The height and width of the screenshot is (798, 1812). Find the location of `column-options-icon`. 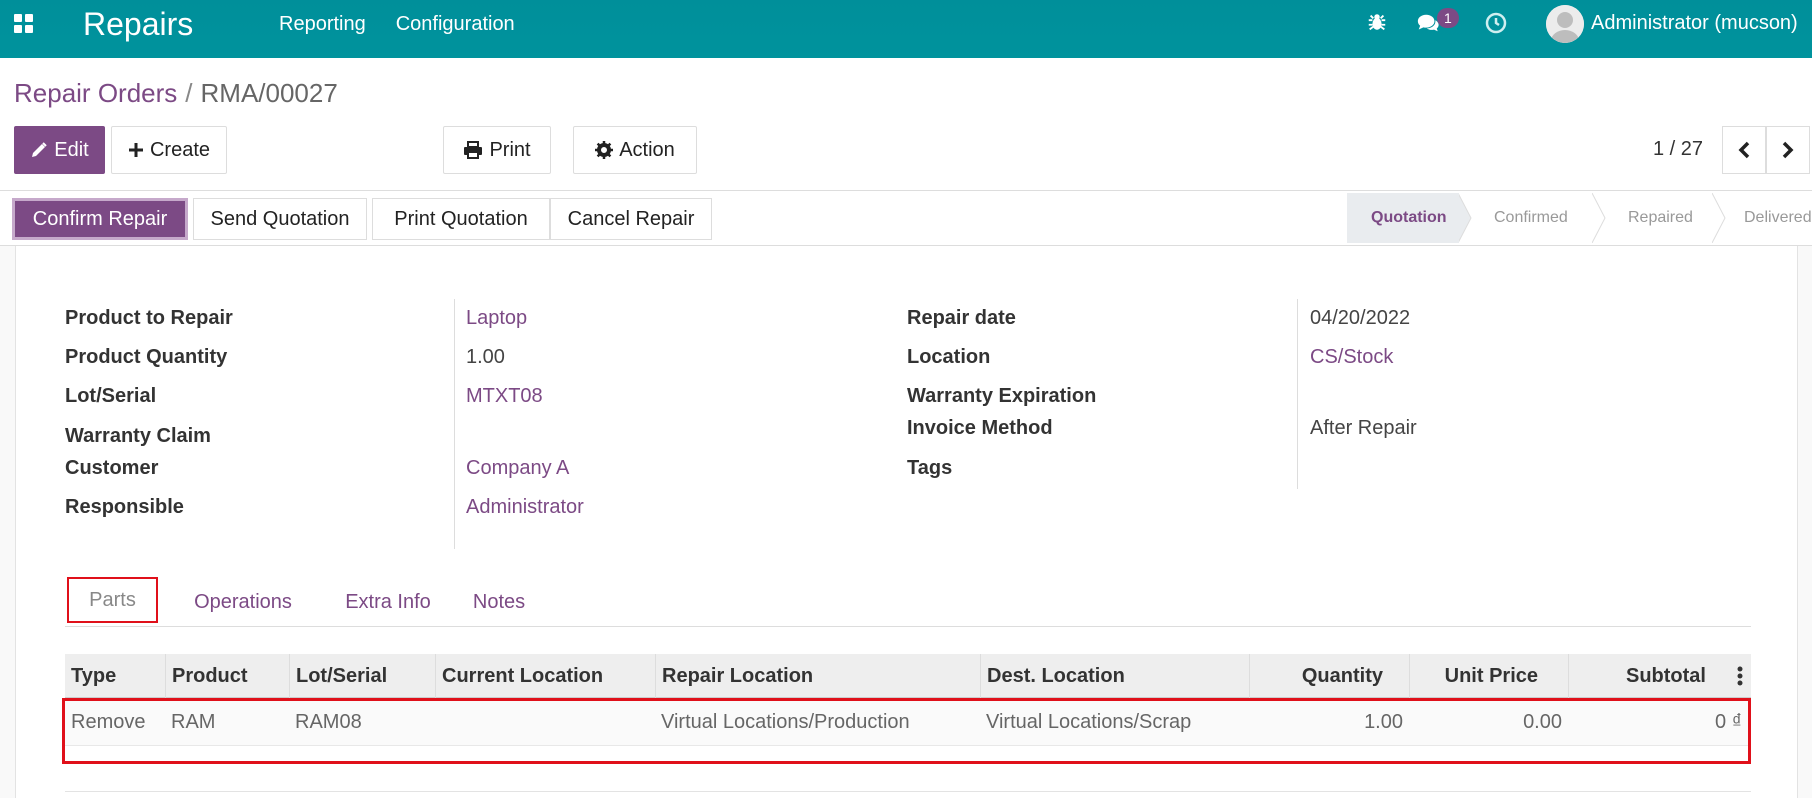

column-options-icon is located at coordinates (1739, 676).